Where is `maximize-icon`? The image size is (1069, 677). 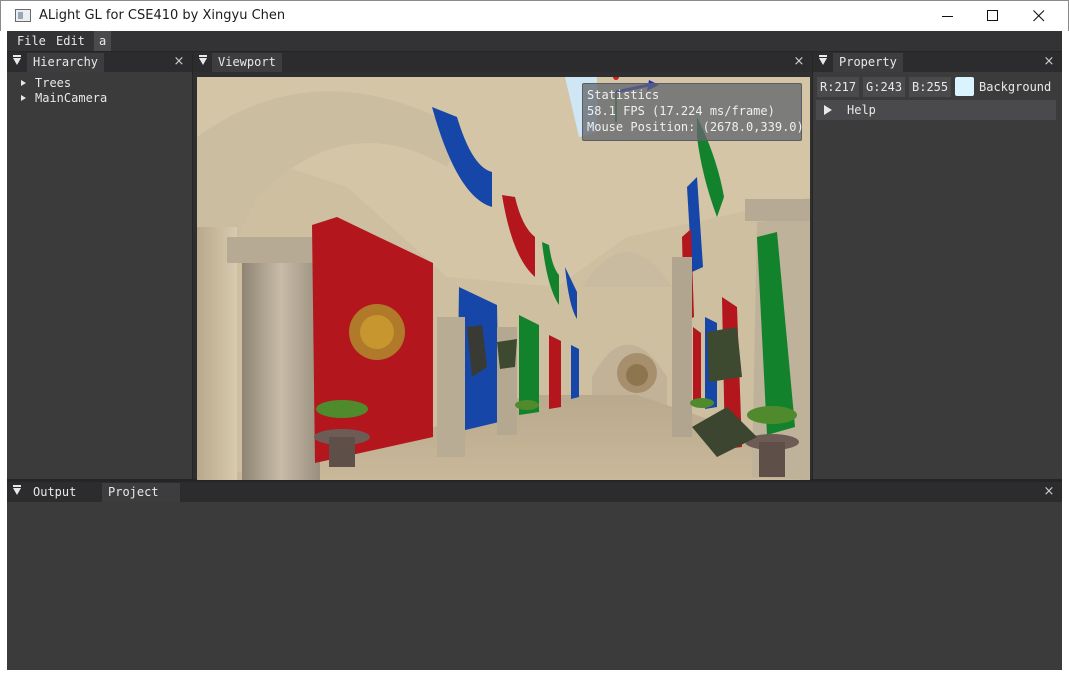 maximize-icon is located at coordinates (992, 15).